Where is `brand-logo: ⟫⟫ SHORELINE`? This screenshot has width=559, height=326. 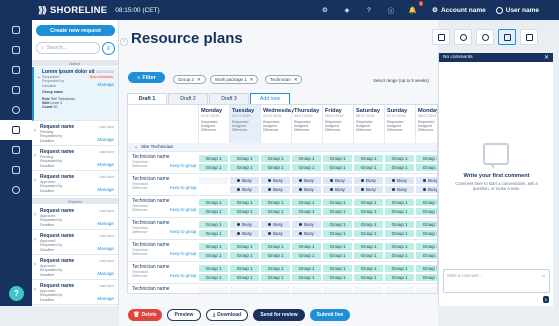
brand-logo: ⟫⟫ SHORELINE is located at coordinates (72, 10).